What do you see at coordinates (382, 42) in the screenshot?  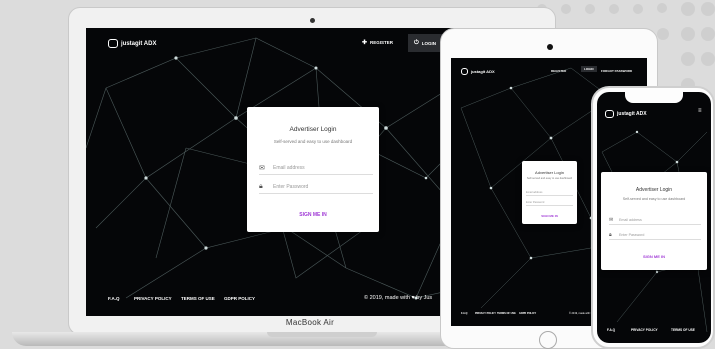 I see `register-label: REGISTER` at bounding box center [382, 42].